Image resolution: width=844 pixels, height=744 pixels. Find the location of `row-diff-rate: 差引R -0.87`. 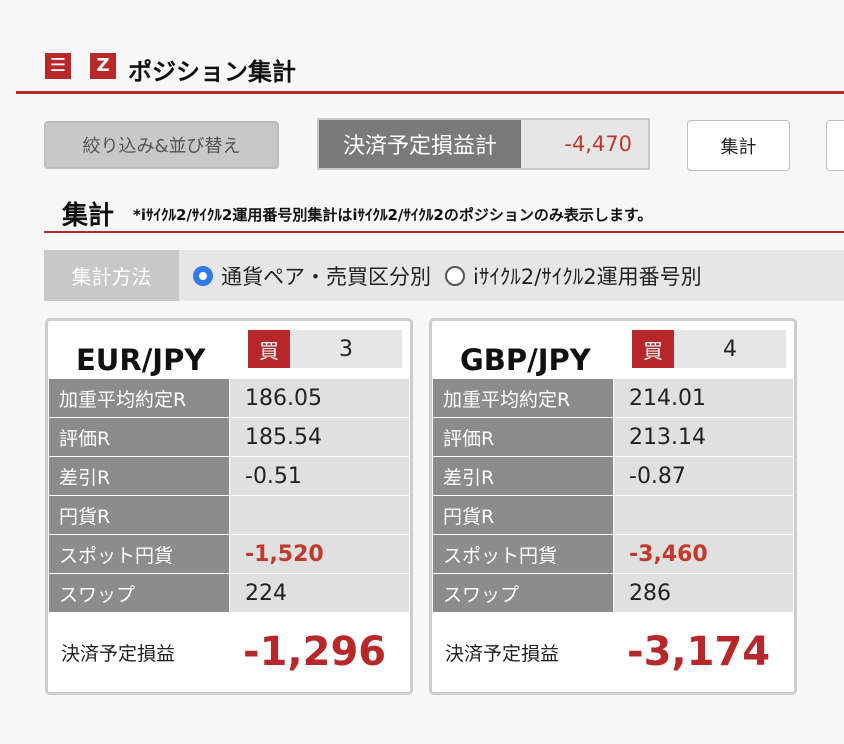

row-diff-rate: 差引R -0.87 is located at coordinates (613, 476).